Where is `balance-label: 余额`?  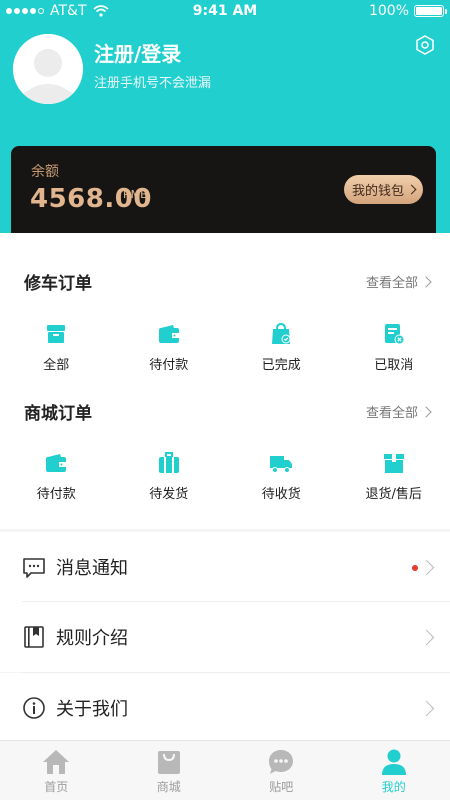 balance-label: 余额 is located at coordinates (45, 172).